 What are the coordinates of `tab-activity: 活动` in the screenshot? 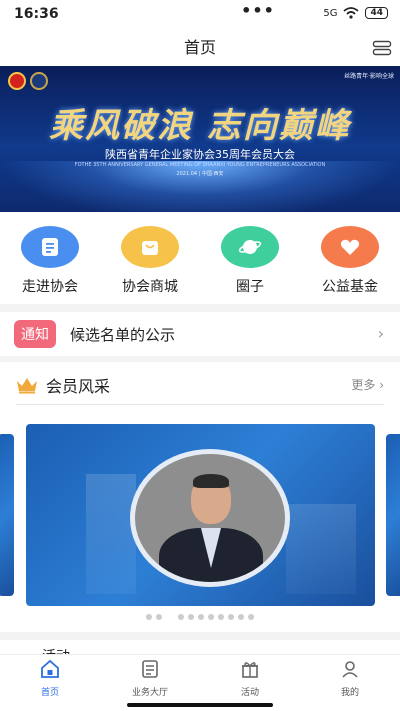 It's located at (250, 677).